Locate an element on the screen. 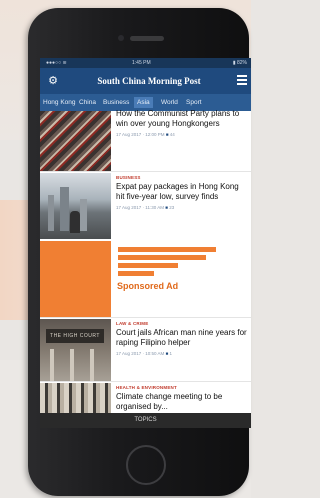 The width and height of the screenshot is (320, 498). article-timestamp: 17 Aug 2017 · 11:30 AM is located at coordinates (140, 207).